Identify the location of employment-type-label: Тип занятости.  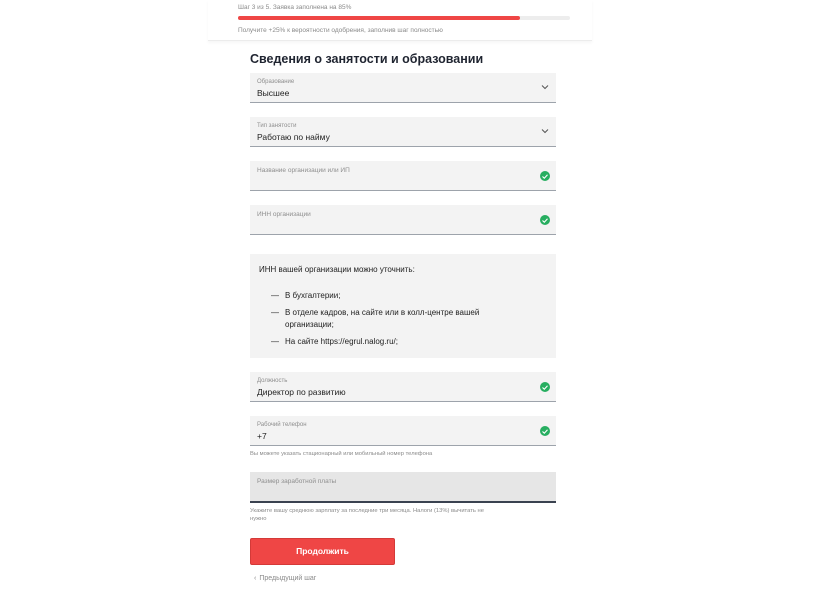
(277, 126).